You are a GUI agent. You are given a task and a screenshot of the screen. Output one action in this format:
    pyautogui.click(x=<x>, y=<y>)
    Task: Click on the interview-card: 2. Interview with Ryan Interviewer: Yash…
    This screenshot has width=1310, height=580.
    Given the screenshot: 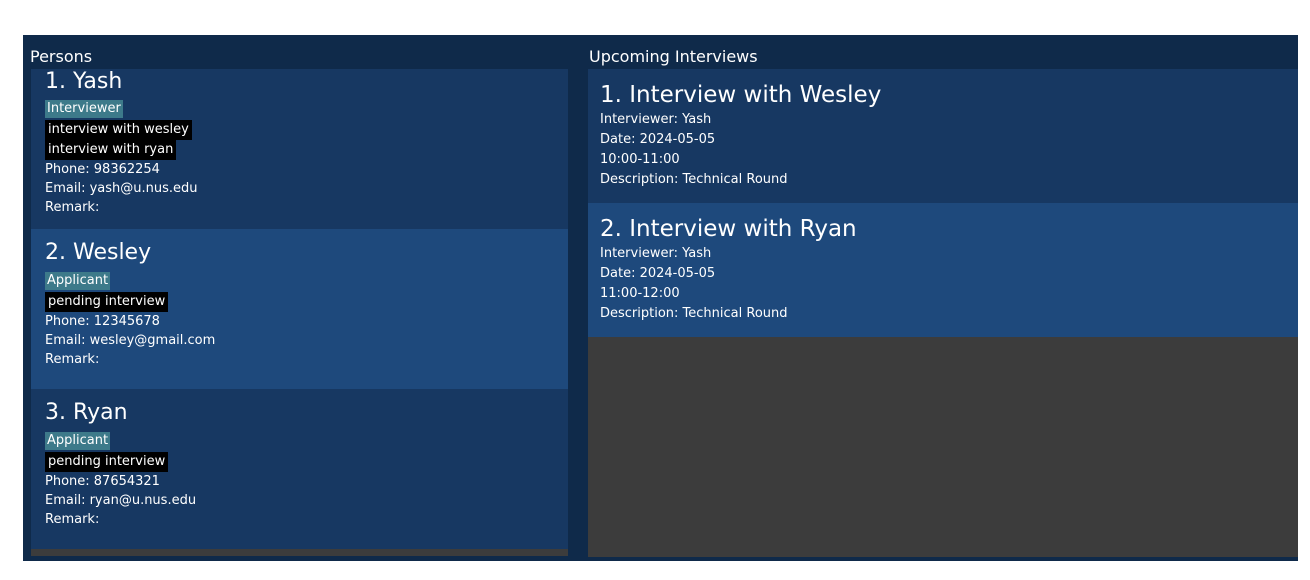 What is the action you would take?
    pyautogui.click(x=943, y=270)
    